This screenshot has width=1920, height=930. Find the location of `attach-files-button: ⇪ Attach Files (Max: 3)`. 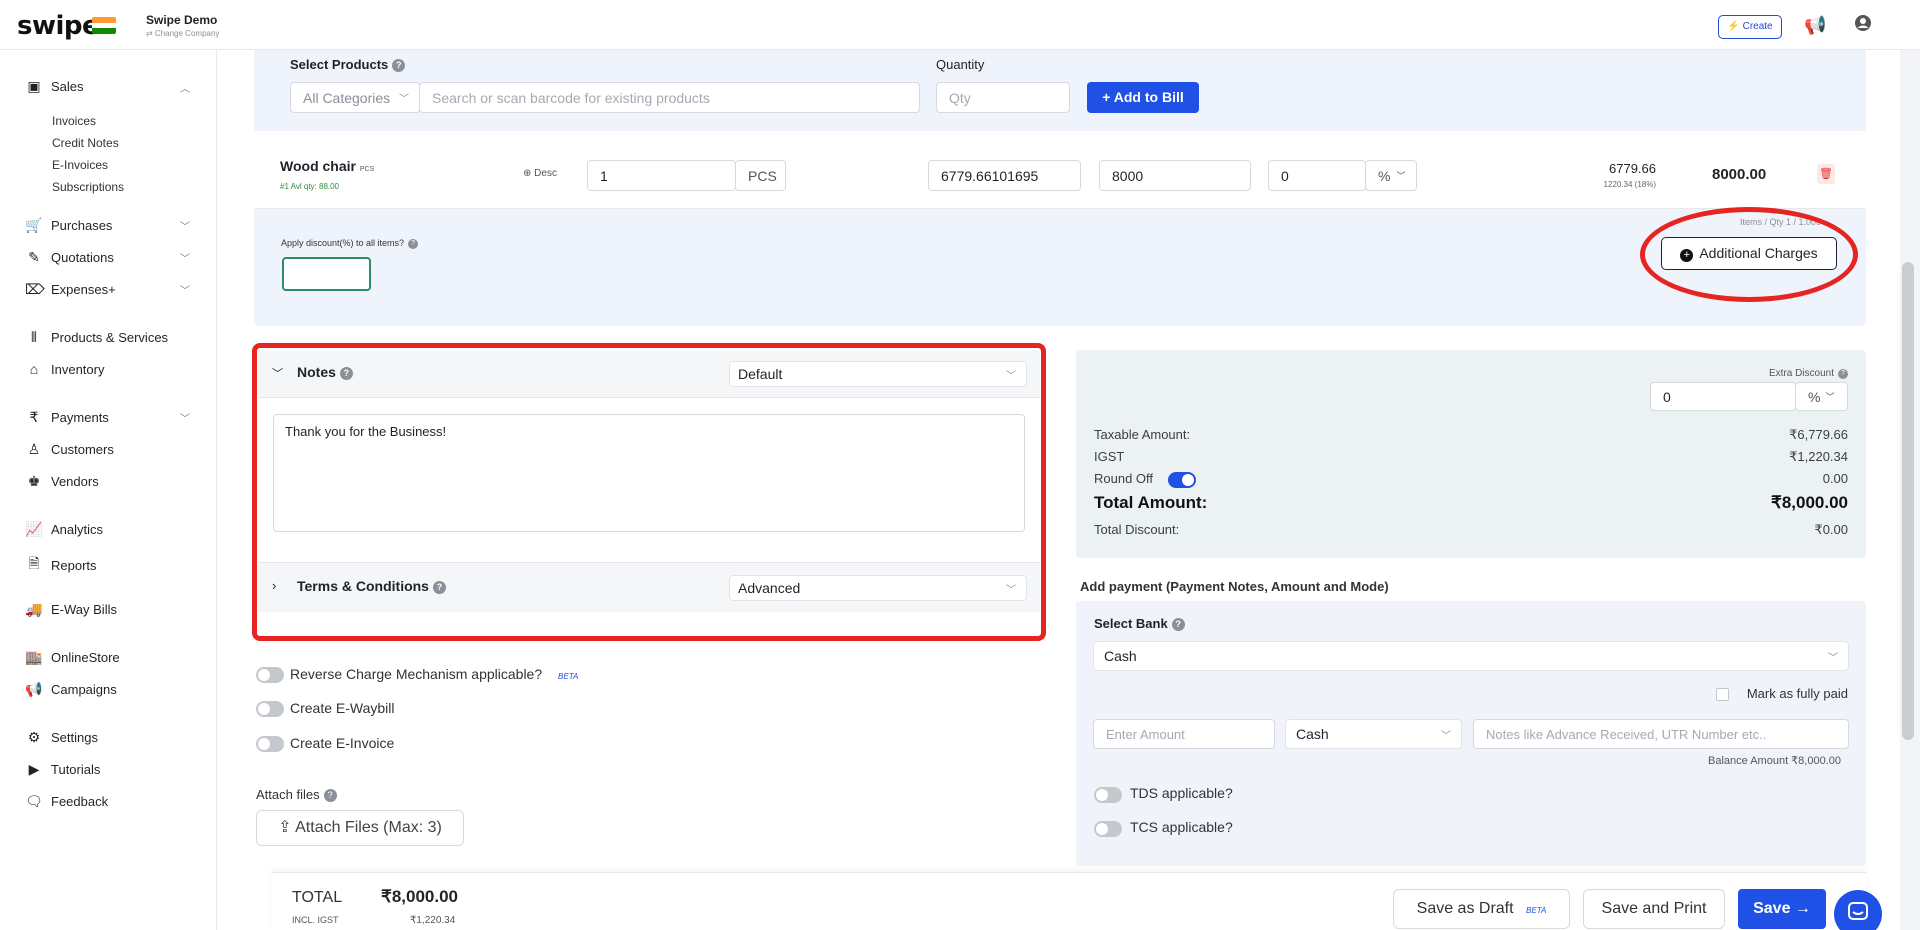

attach-files-button: ⇪ Attach Files (Max: 3) is located at coordinates (360, 828).